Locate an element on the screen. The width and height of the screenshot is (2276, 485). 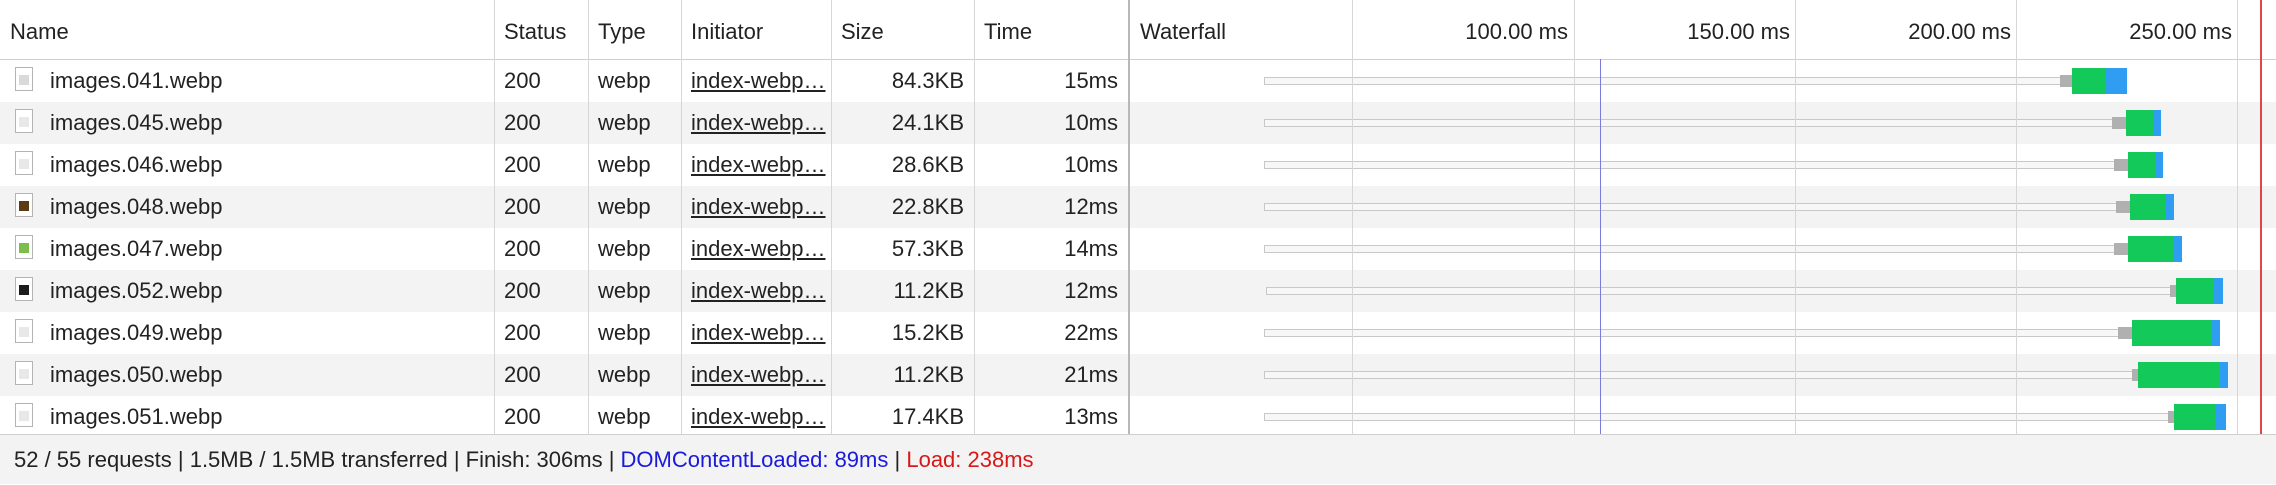
column-header-initiator: Initiator is located at coordinates (756, 29).